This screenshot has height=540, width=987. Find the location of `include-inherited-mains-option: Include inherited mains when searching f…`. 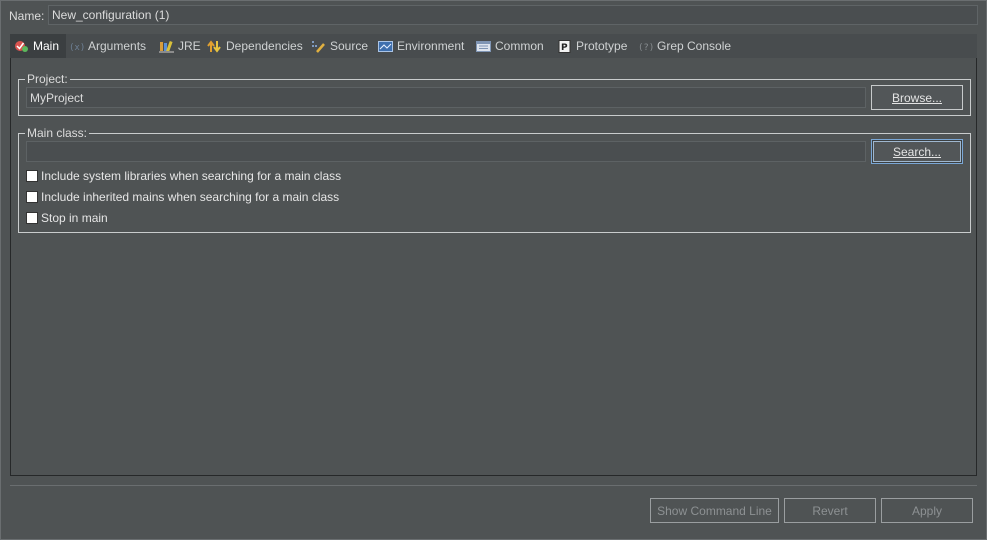

include-inherited-mains-option: Include inherited mains when searching f… is located at coordinates (182, 197).